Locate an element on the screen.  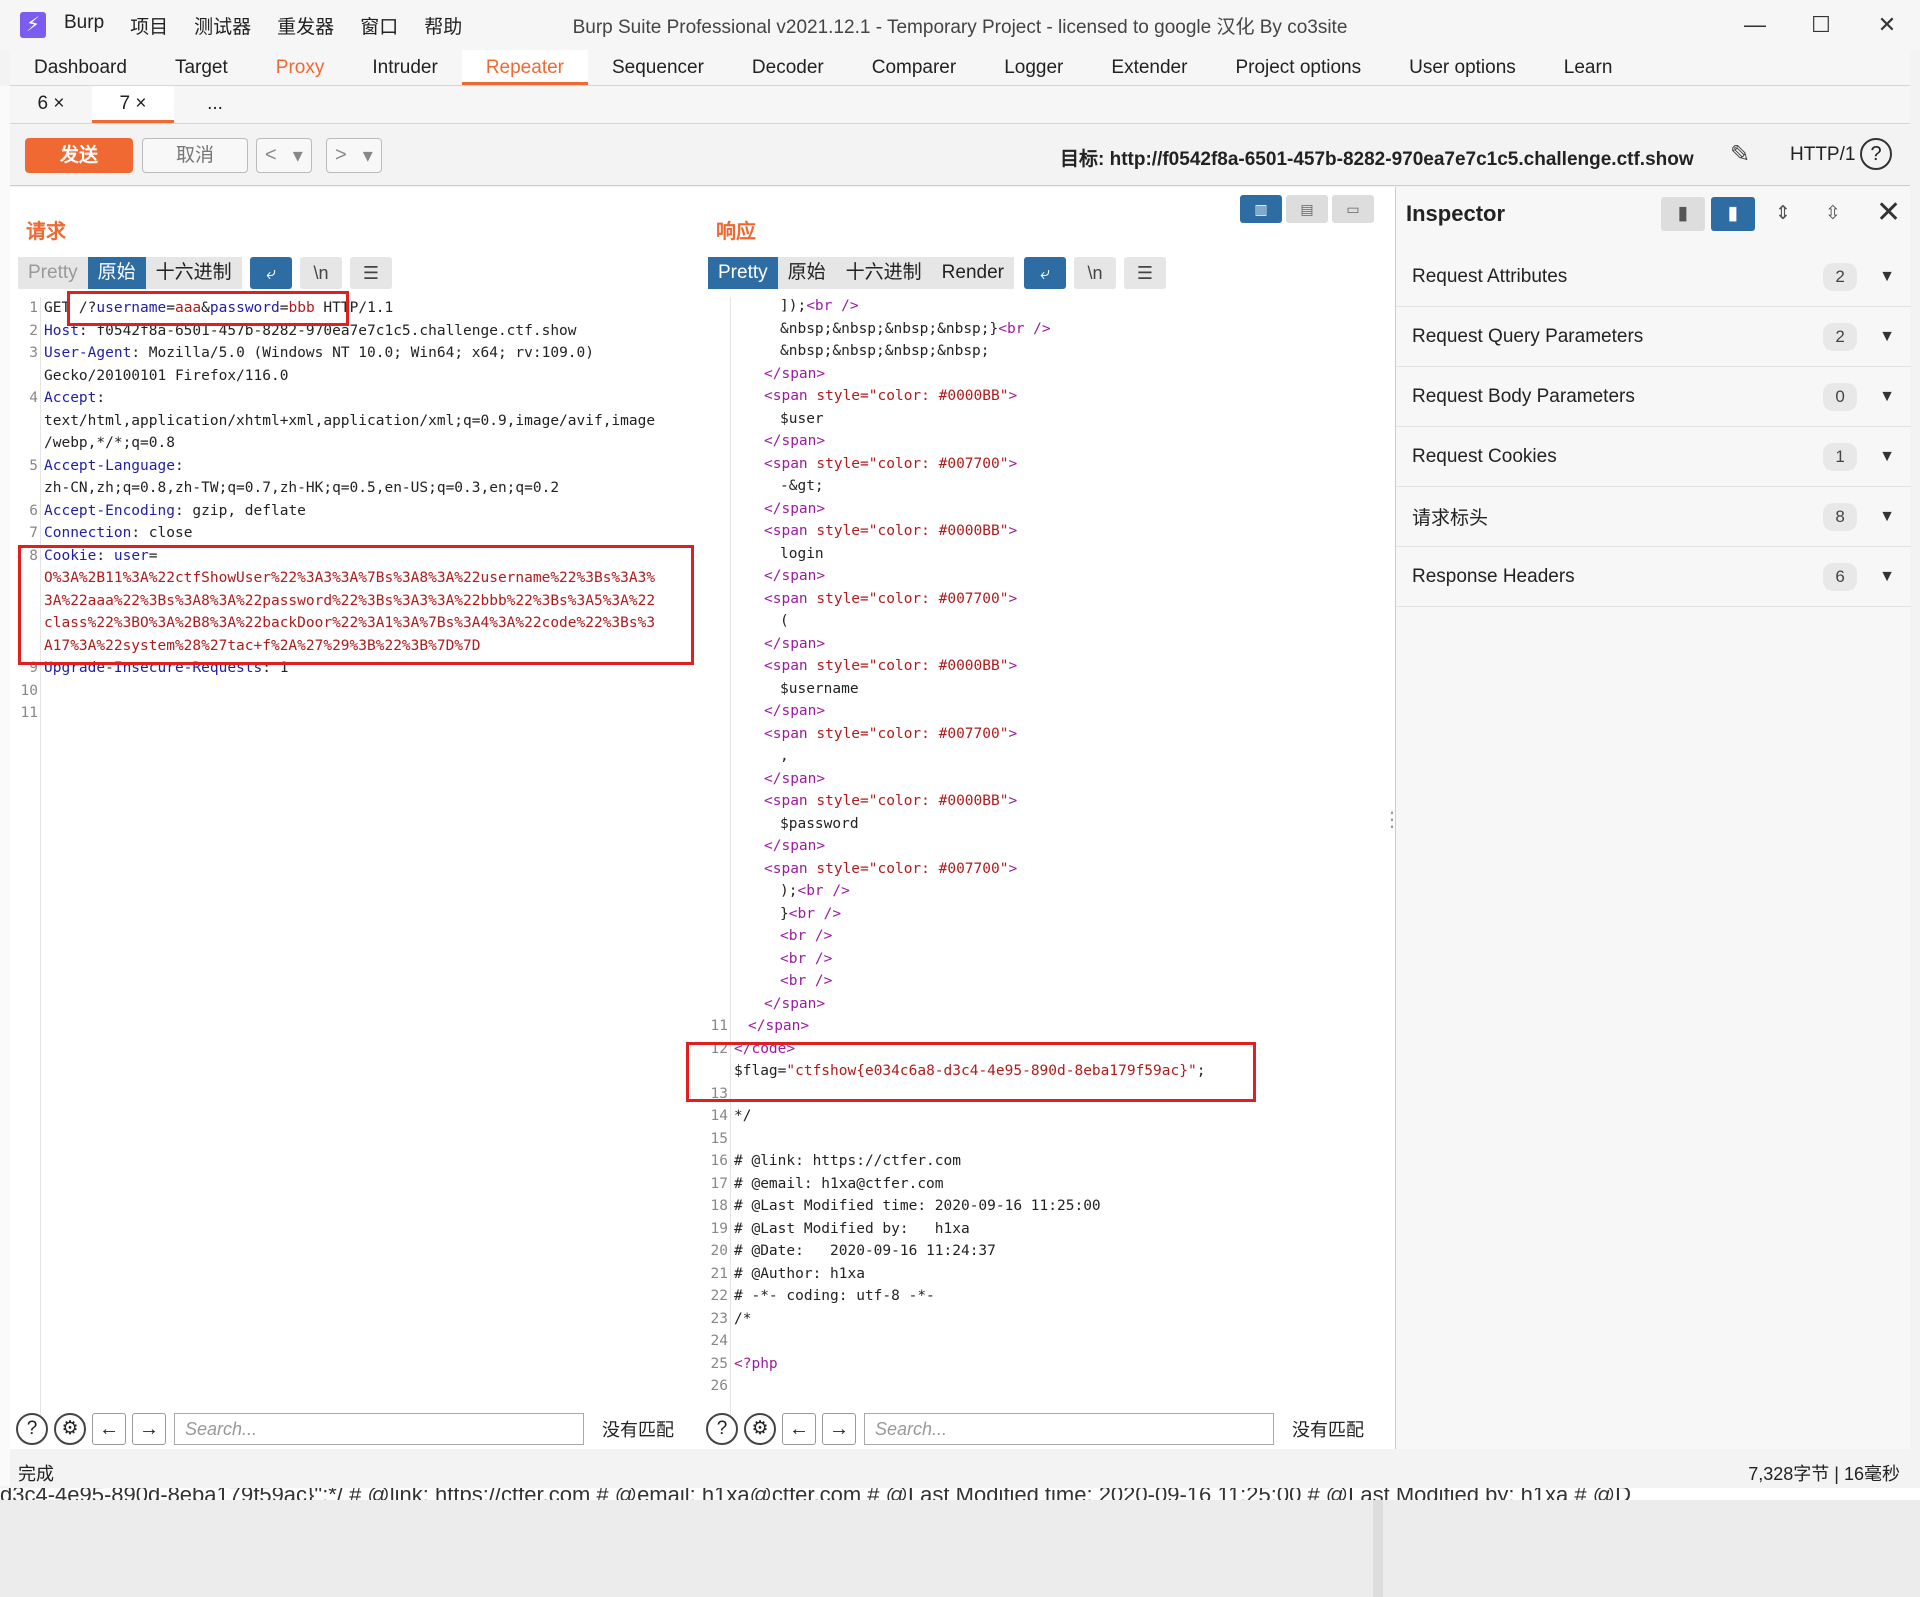
tab-proxy: Proxy is located at coordinates (300, 67).